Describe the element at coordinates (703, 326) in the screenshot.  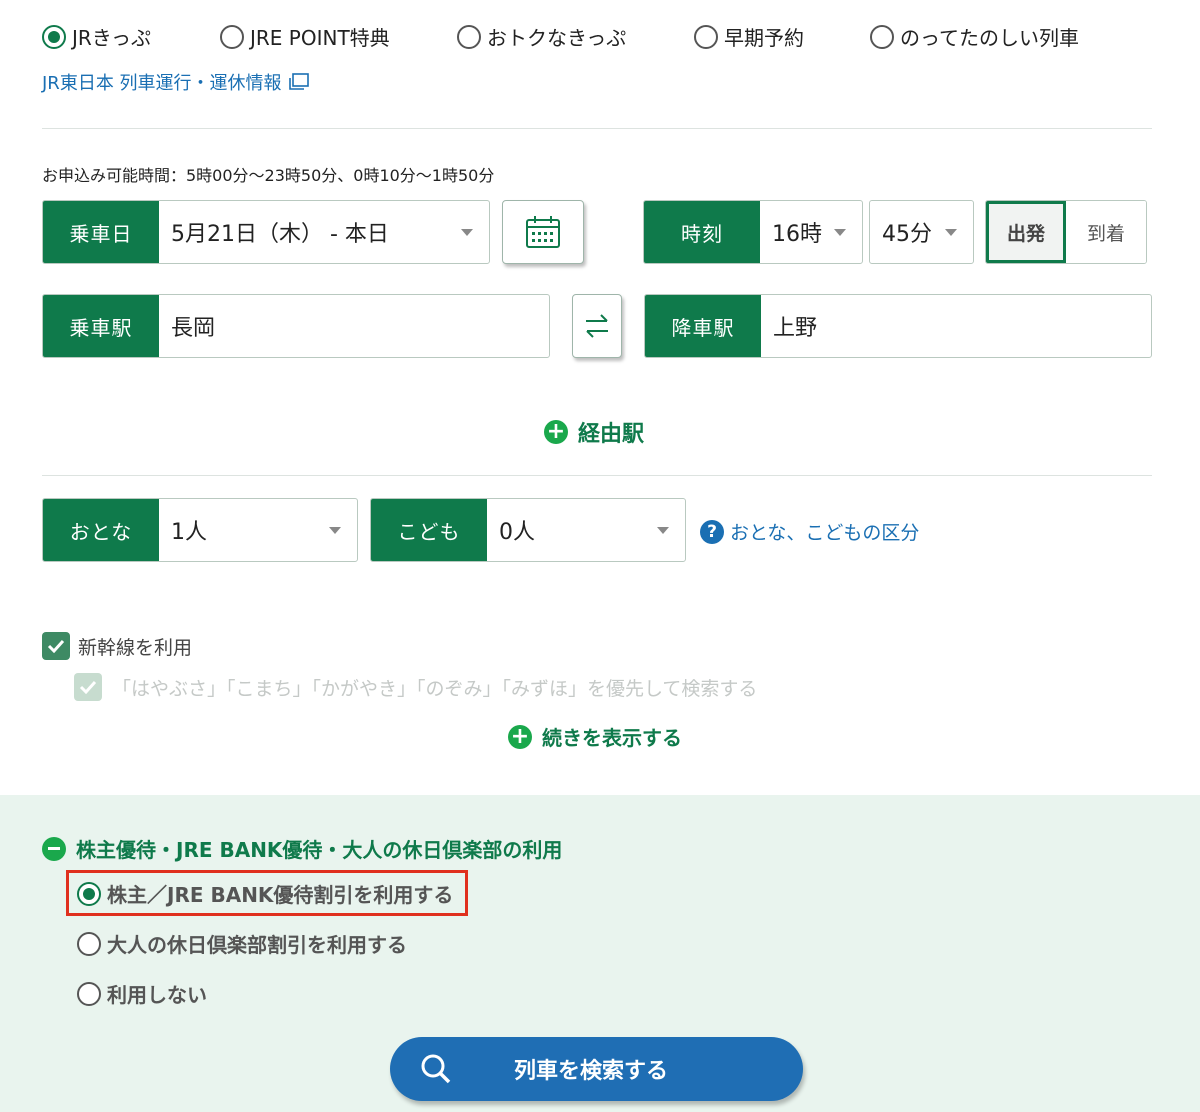
I see `to-station-label: 降車駅` at that location.